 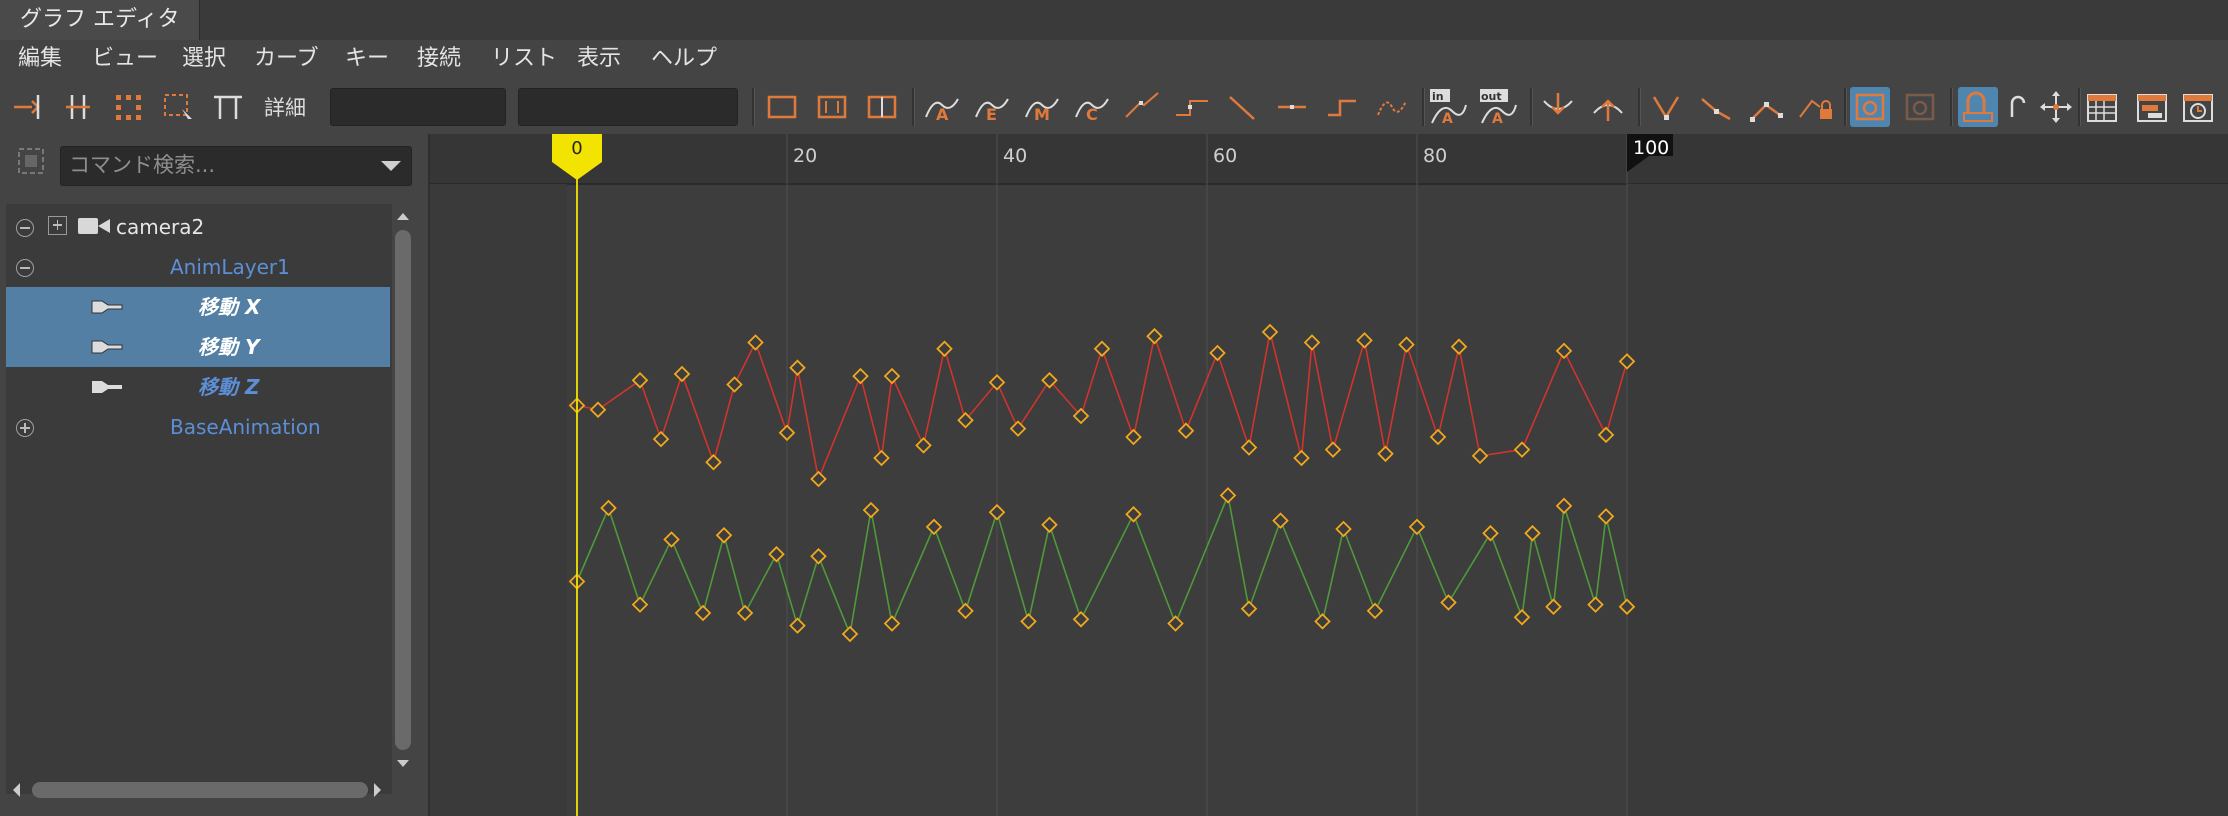 What do you see at coordinates (2152, 107) in the screenshot?
I see `trax-editor-icon` at bounding box center [2152, 107].